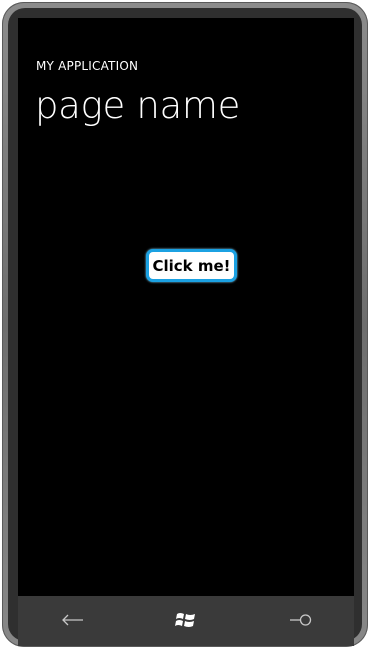  Describe the element at coordinates (191, 265) in the screenshot. I see `click-me-button: Click me!` at that location.